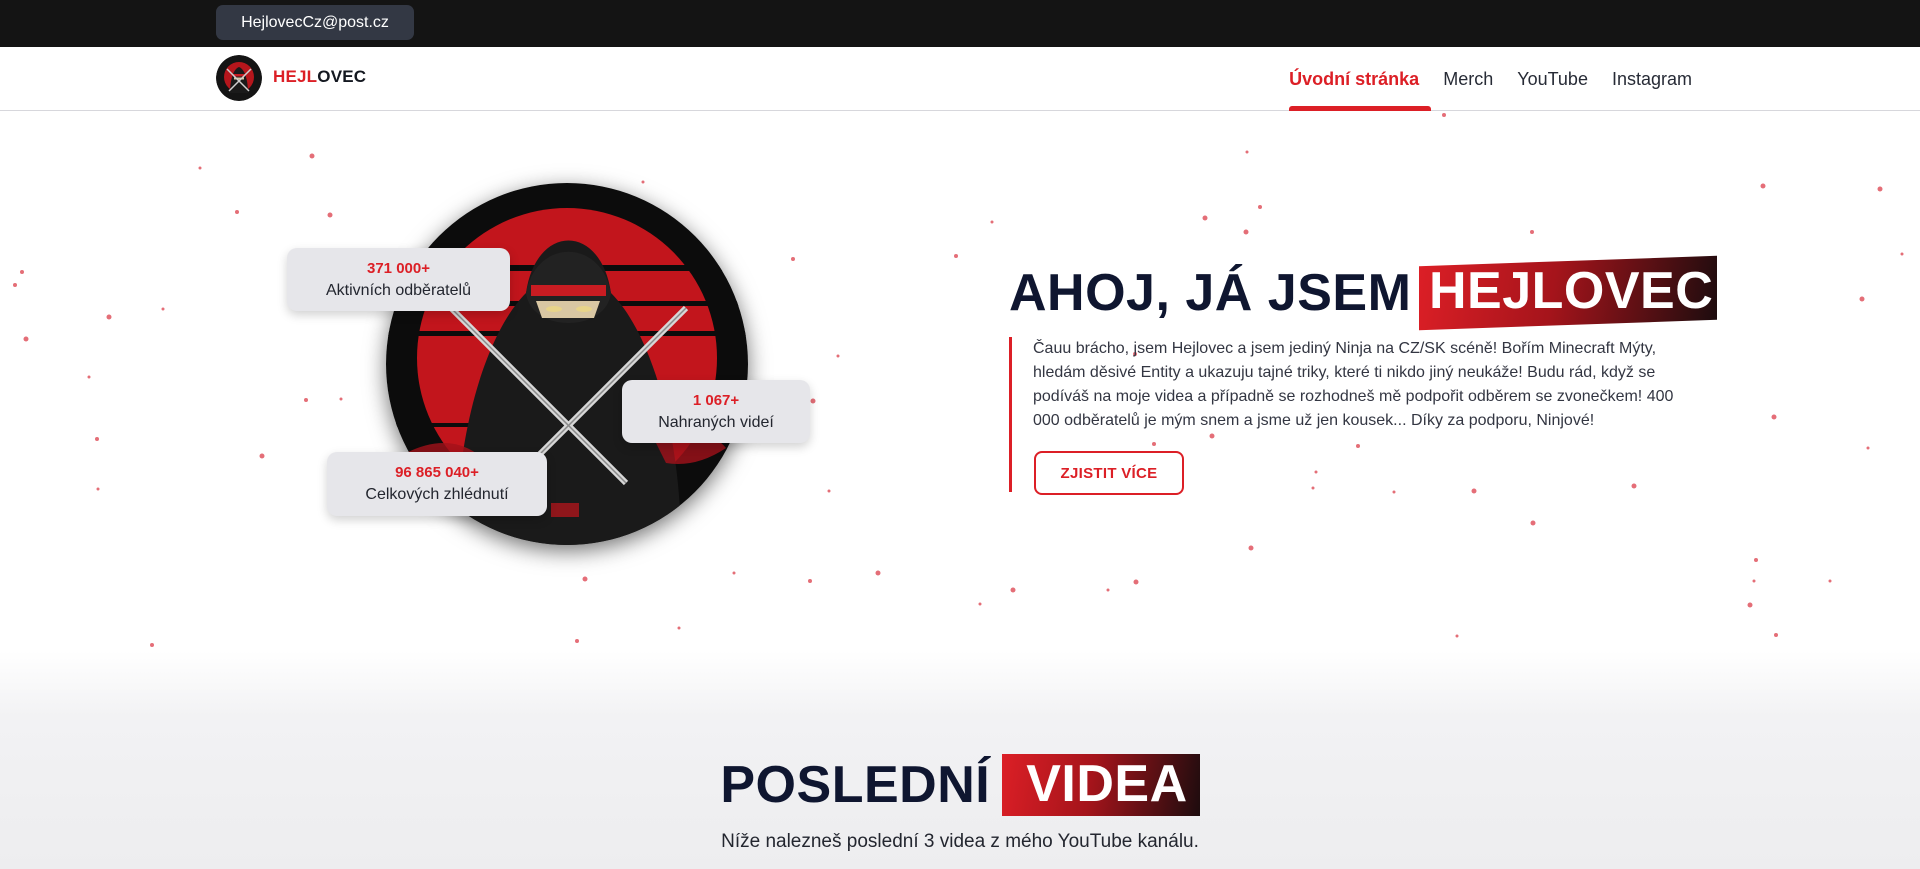 The width and height of the screenshot is (1920, 869). What do you see at coordinates (716, 411) in the screenshot?
I see `stat-card-videos: 1 067+ Nahraných videí` at bounding box center [716, 411].